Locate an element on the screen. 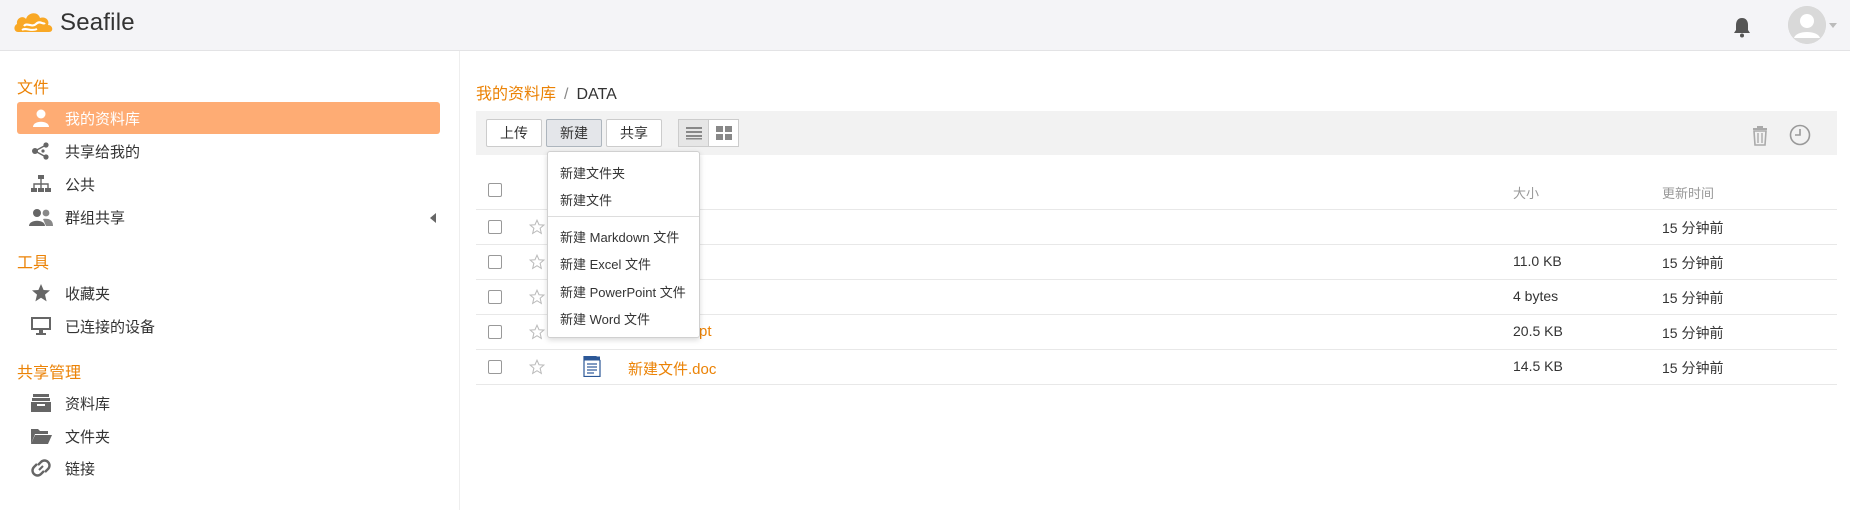 The height and width of the screenshot is (510, 1850). sidebar-item-share-links: 链接 is located at coordinates (228, 468).